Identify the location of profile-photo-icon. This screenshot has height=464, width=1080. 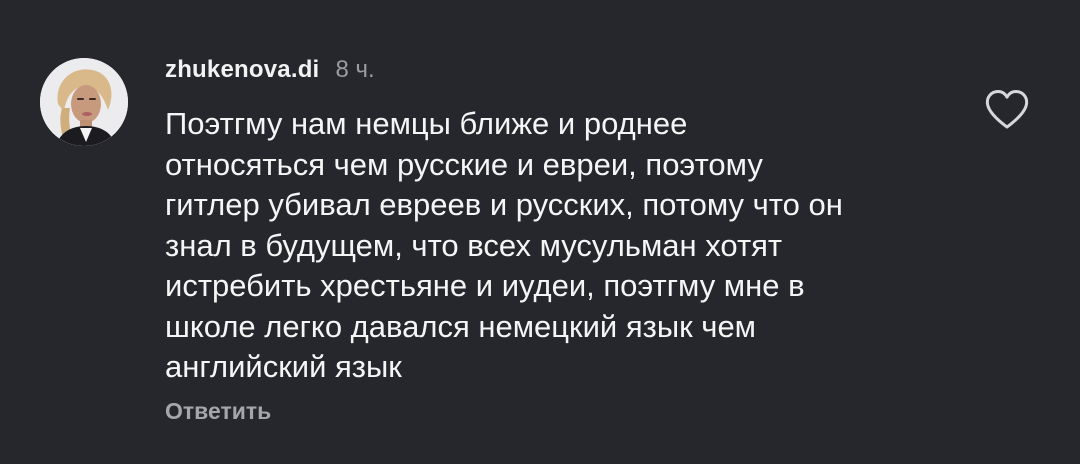
(84, 102).